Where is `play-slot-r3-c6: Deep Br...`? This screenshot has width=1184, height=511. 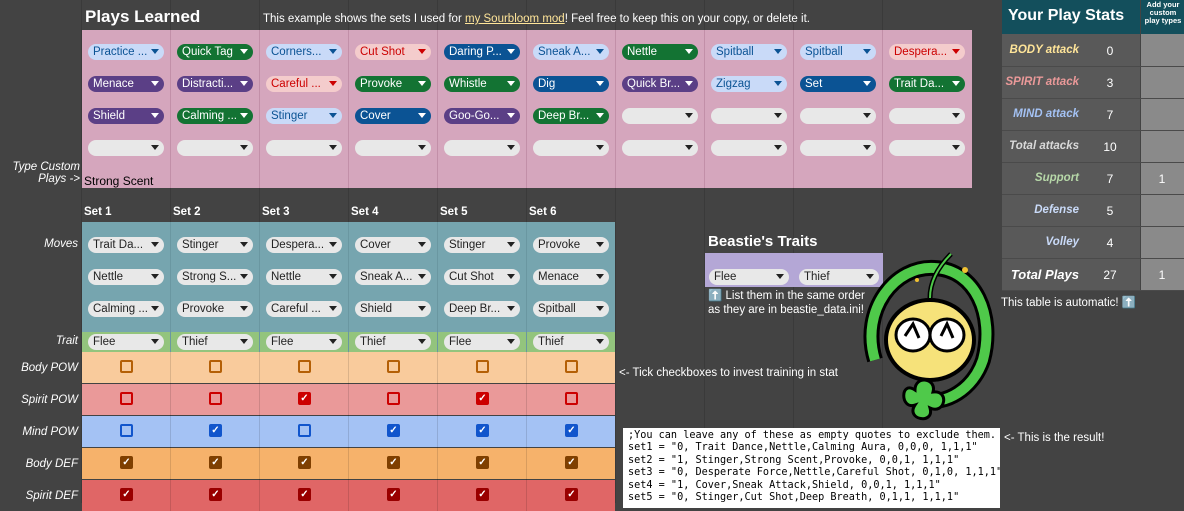
play-slot-r3-c6: Deep Br... is located at coordinates (571, 116).